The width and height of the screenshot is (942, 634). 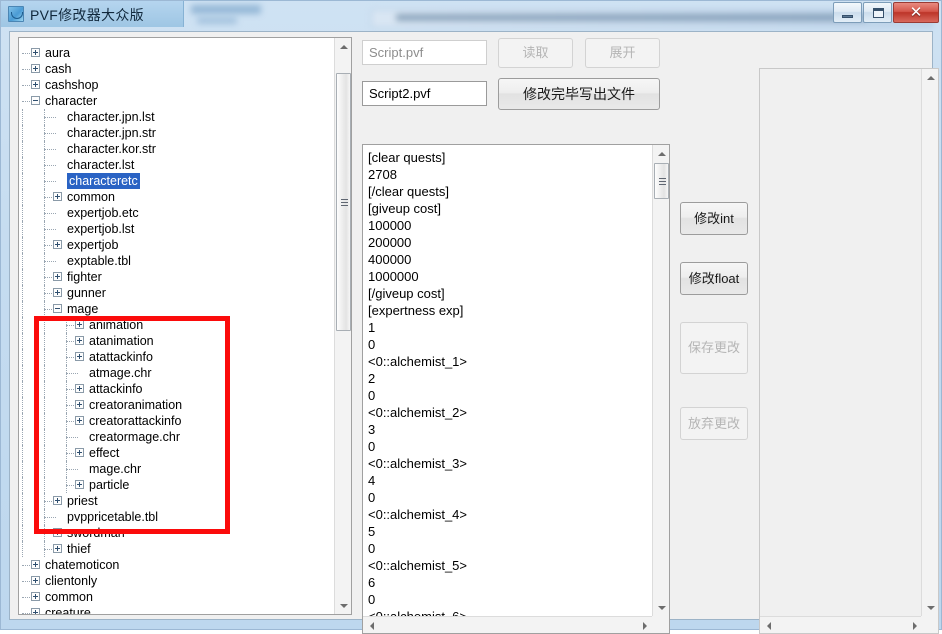 I want to click on tree-item: aura, so click(x=178, y=53).